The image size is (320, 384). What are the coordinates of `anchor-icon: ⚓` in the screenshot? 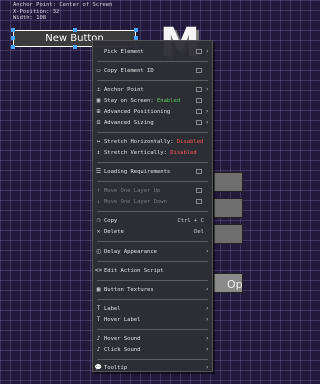 It's located at (98, 89).